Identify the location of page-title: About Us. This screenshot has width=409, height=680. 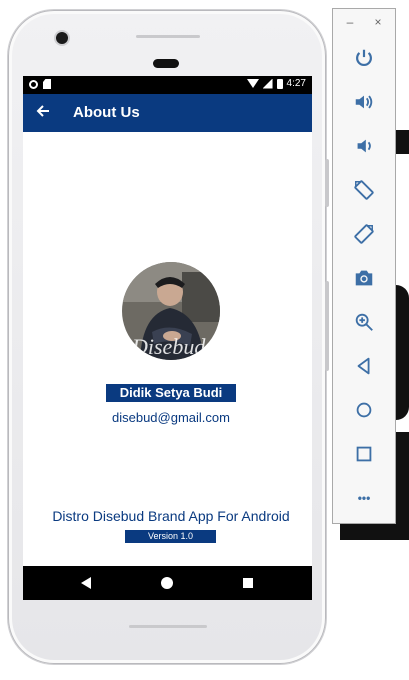
(106, 112).